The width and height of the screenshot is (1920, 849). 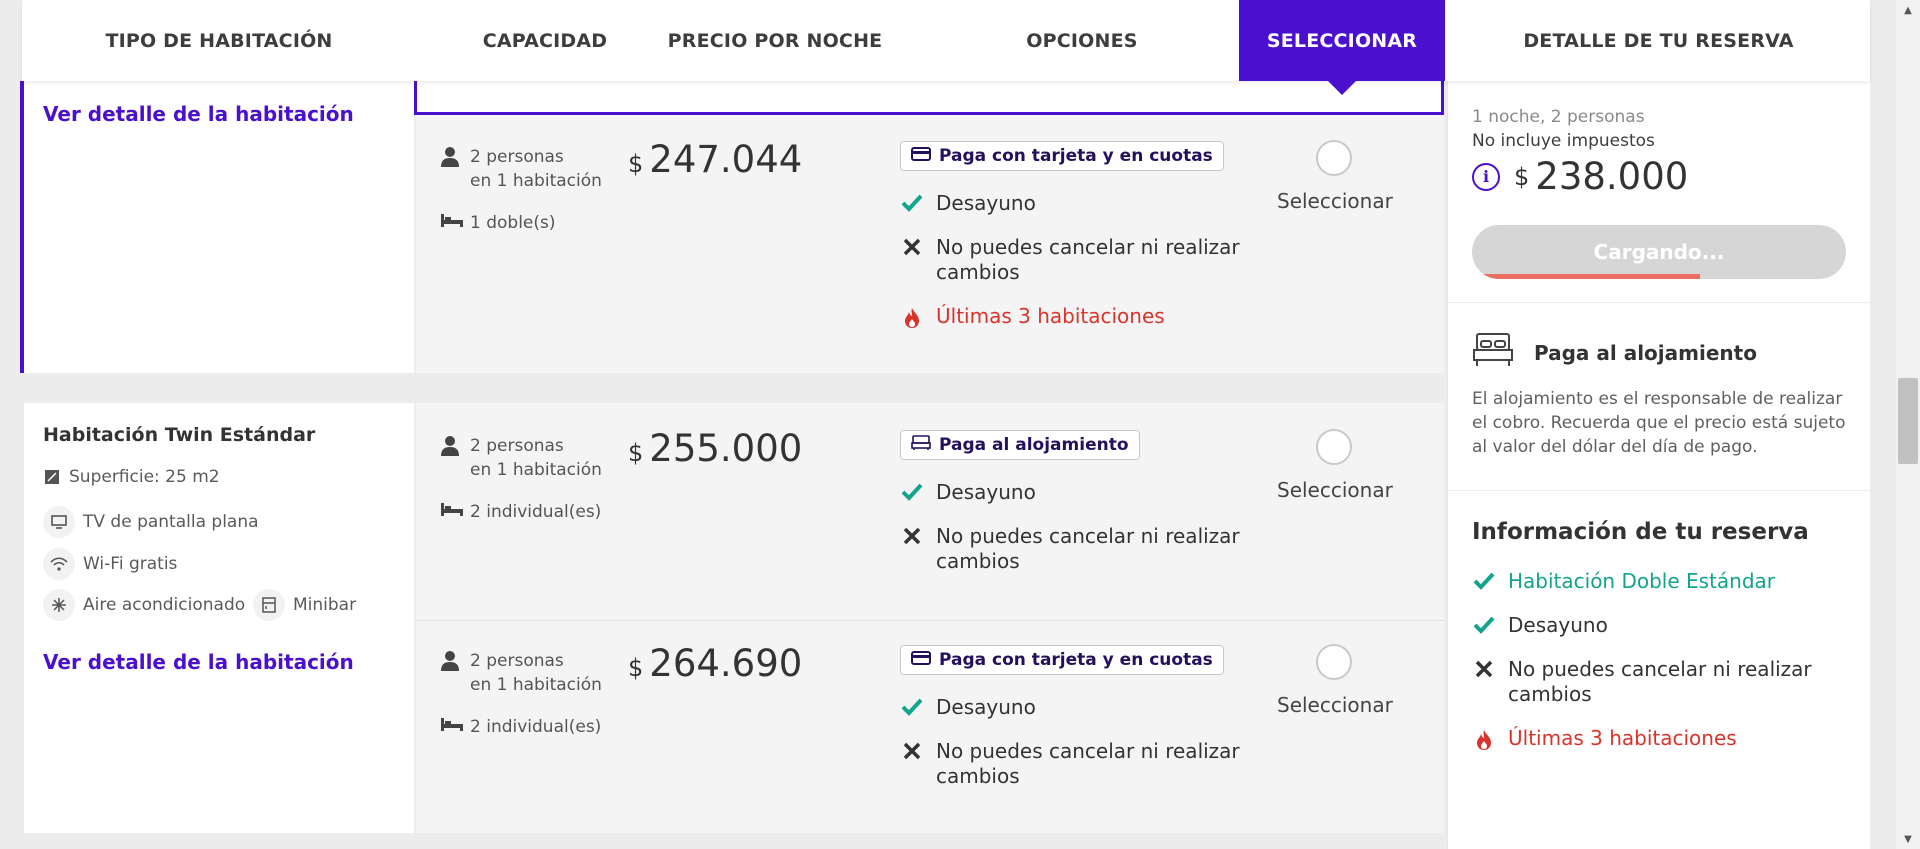 What do you see at coordinates (1486, 176) in the screenshot?
I see `info-icon: i` at bounding box center [1486, 176].